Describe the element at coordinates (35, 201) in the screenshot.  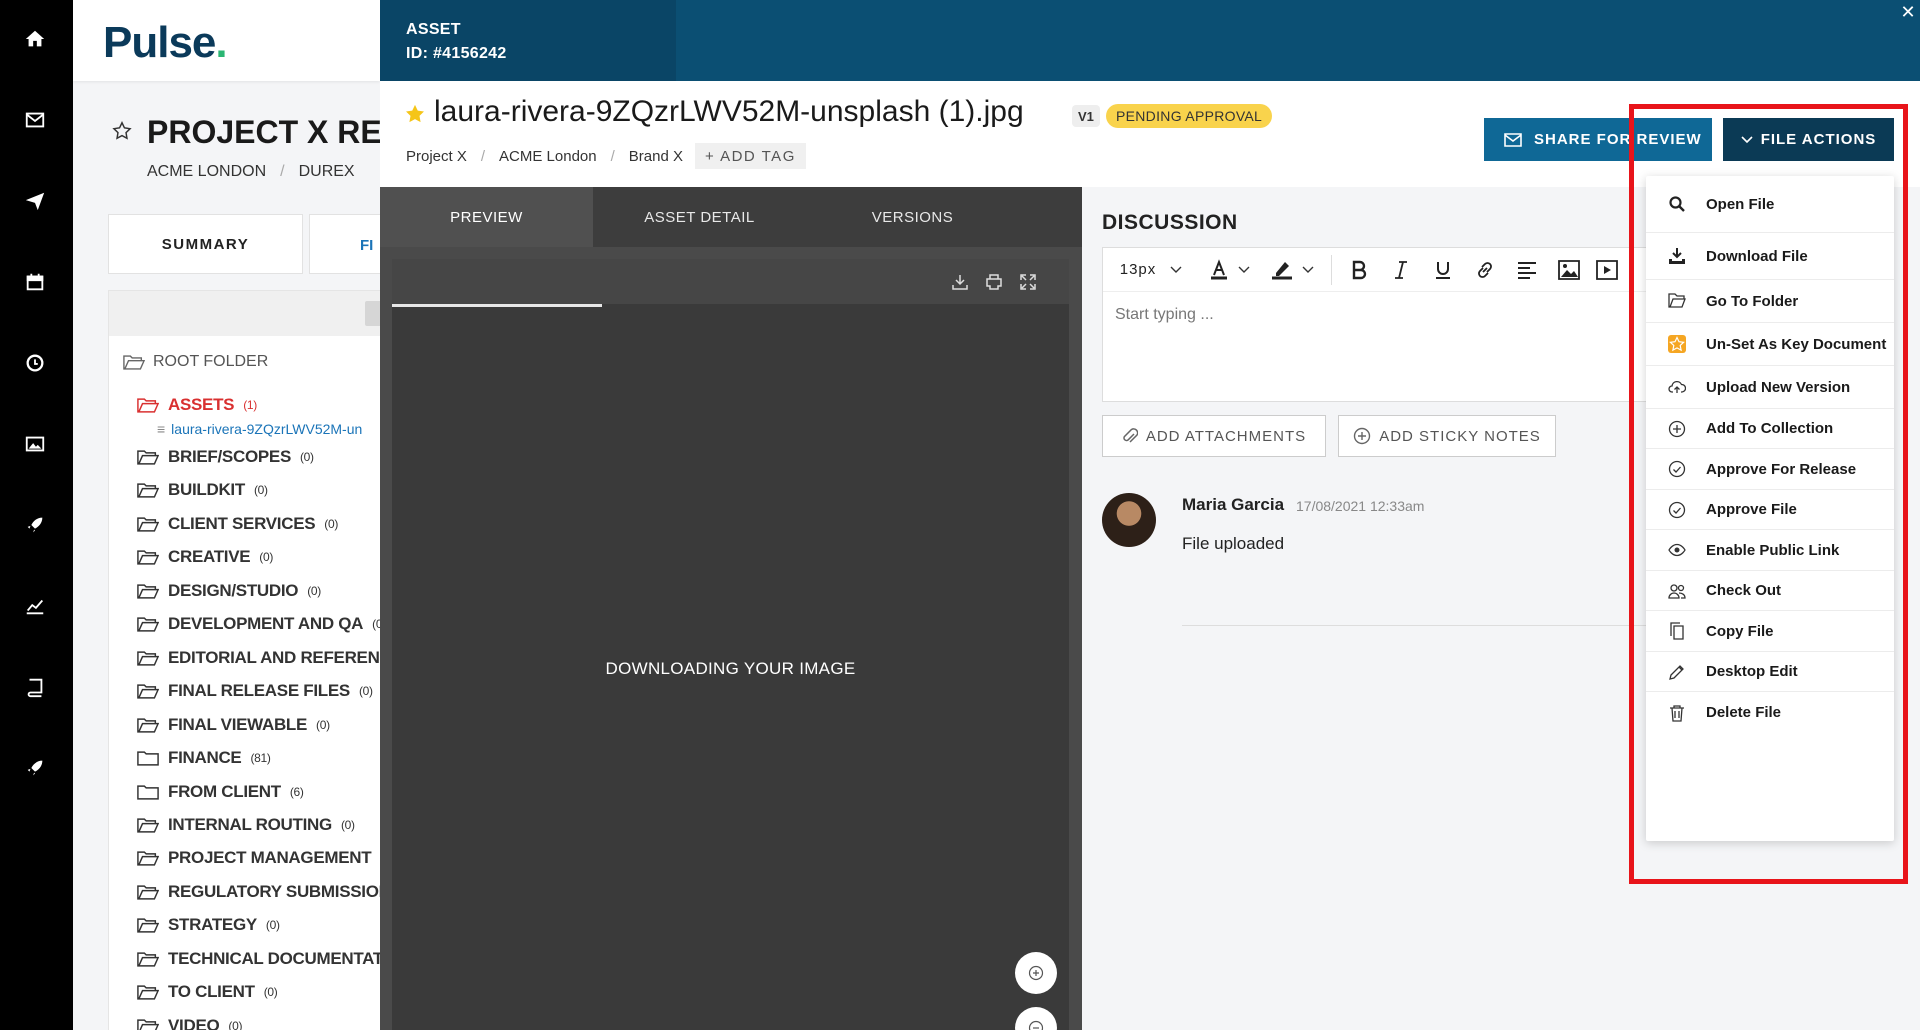
I see `send-icon` at that location.